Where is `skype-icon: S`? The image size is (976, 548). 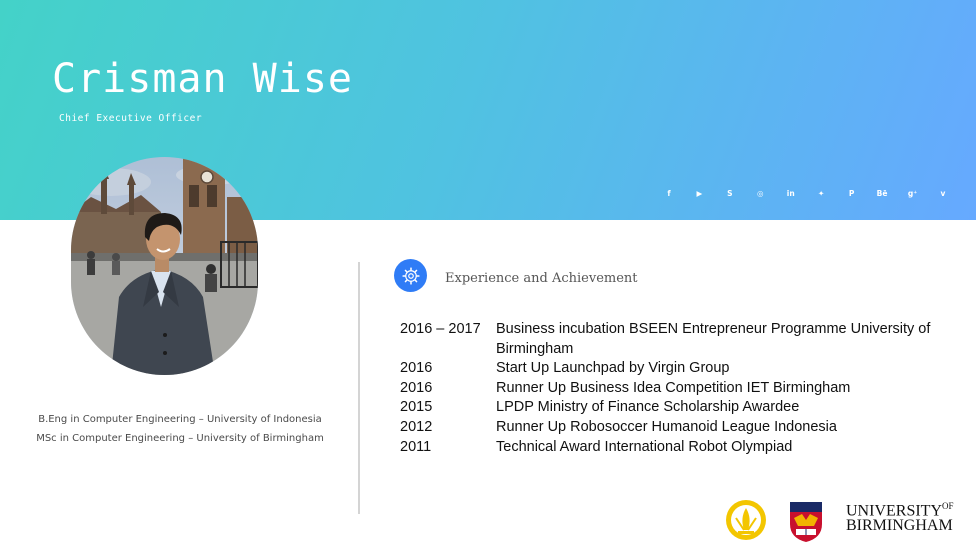
skype-icon: S is located at coordinates (730, 193).